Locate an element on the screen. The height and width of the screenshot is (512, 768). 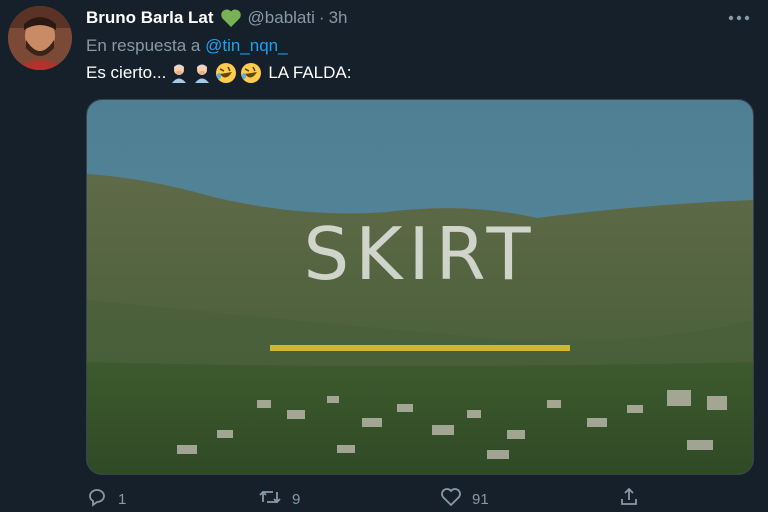
reply-icon is located at coordinates (97, 499).